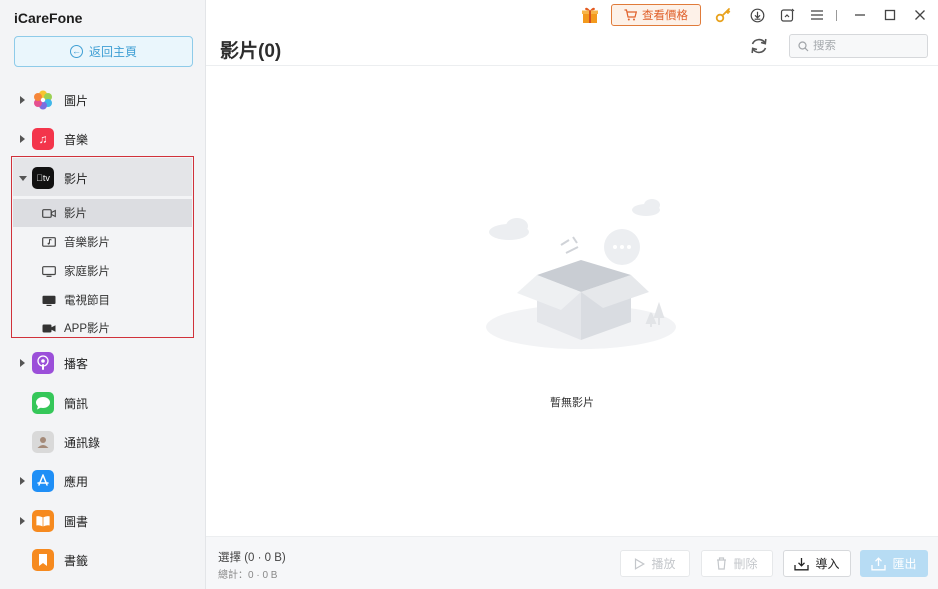 This screenshot has height=589, width=938. I want to click on sidebar-item-photos: 圖片, so click(102, 100).